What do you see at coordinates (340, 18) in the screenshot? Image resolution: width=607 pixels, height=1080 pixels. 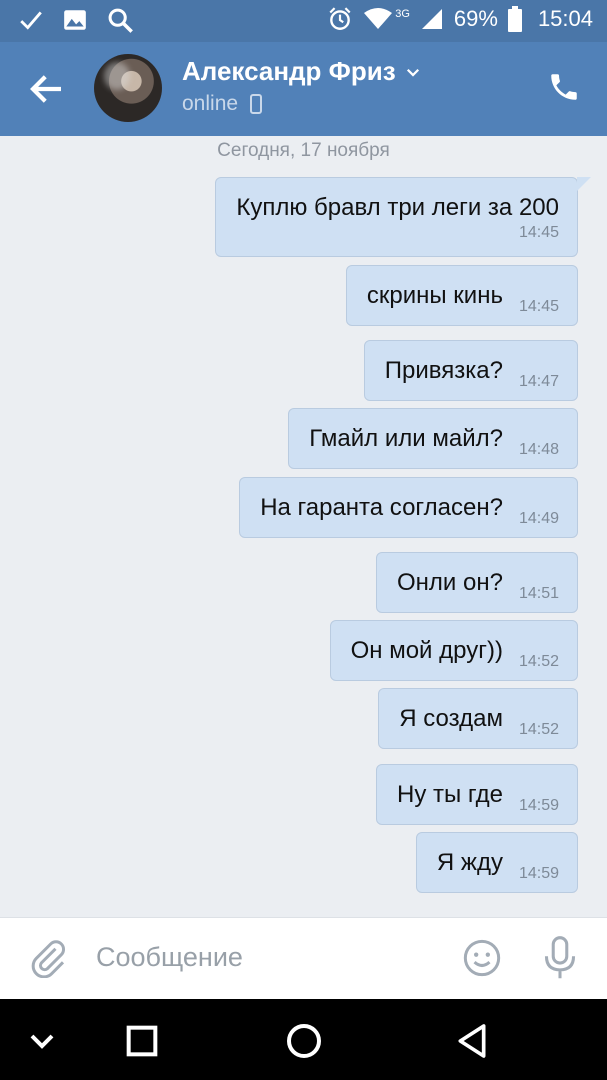 I see `alarm-icon` at bounding box center [340, 18].